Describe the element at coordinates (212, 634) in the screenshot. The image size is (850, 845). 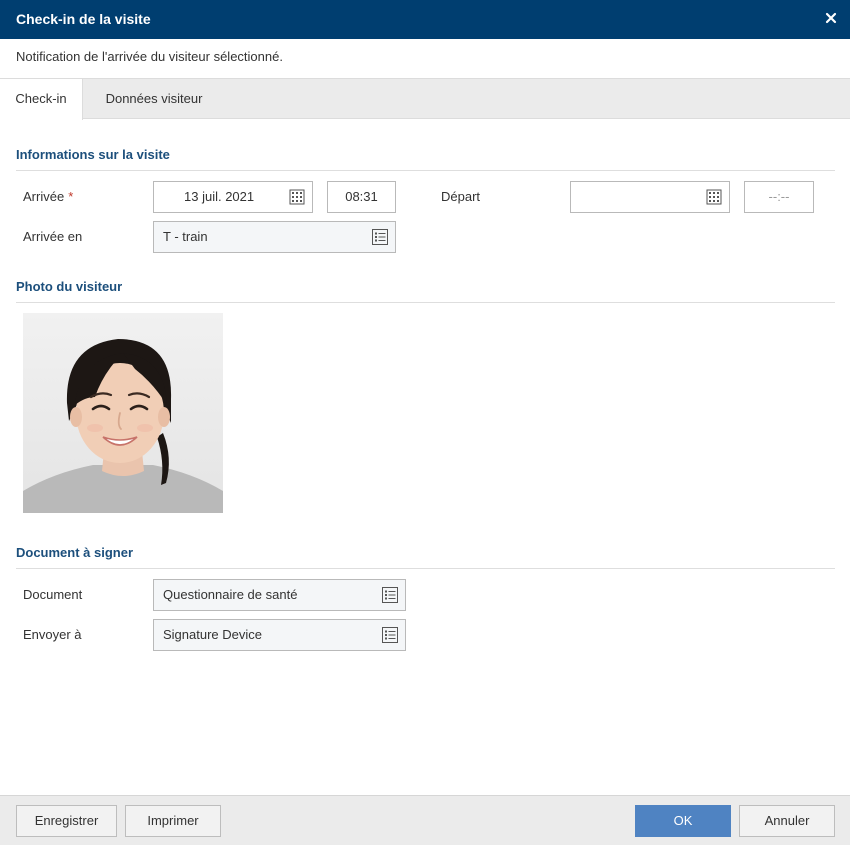
I see `send-to-value: Signature Device` at that location.